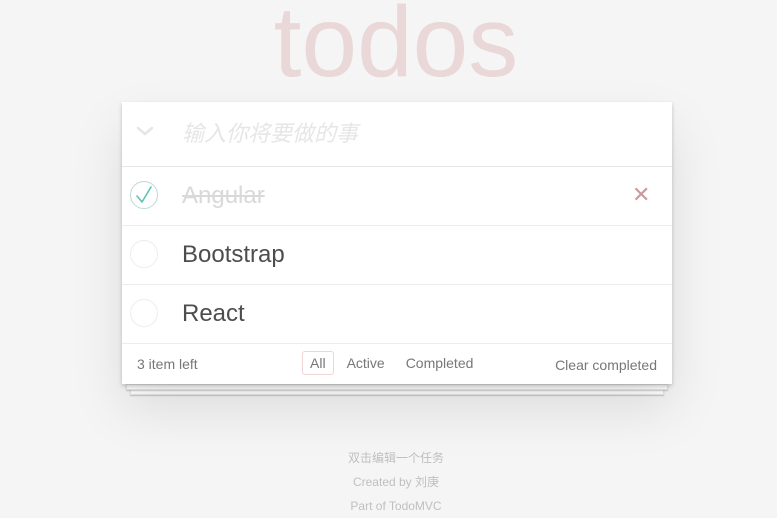 This screenshot has height=518, width=777. What do you see at coordinates (388, 506) in the screenshot?
I see `info-part-of: Part of TodoMVC` at bounding box center [388, 506].